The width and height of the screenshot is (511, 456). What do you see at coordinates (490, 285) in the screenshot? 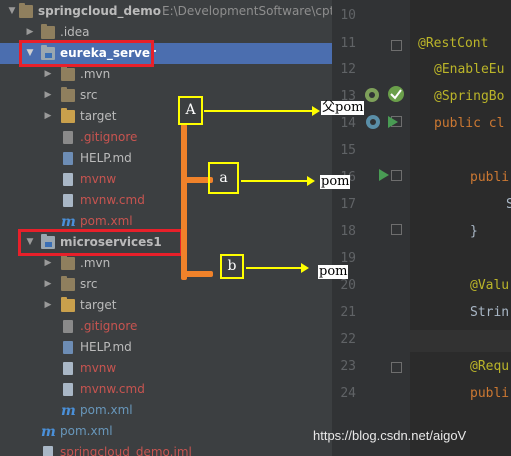
I see `code-line: @Valu` at bounding box center [490, 285].